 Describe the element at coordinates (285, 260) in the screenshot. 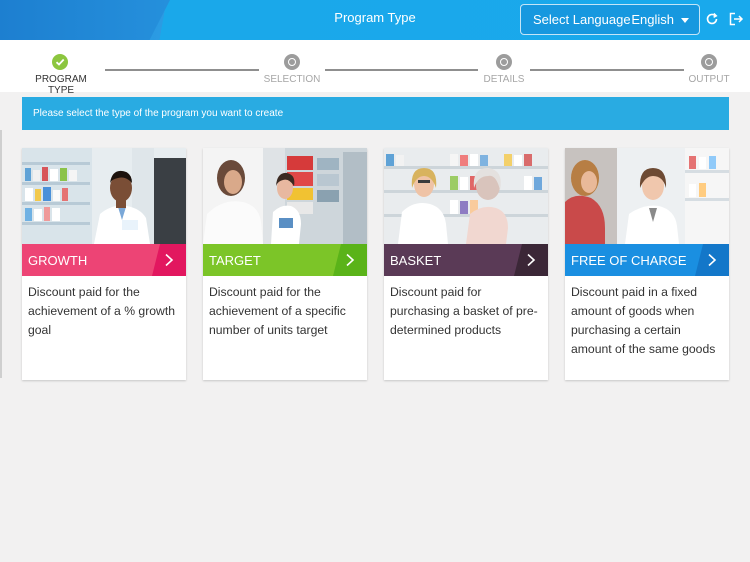

I see `card-header: TARGET` at that location.